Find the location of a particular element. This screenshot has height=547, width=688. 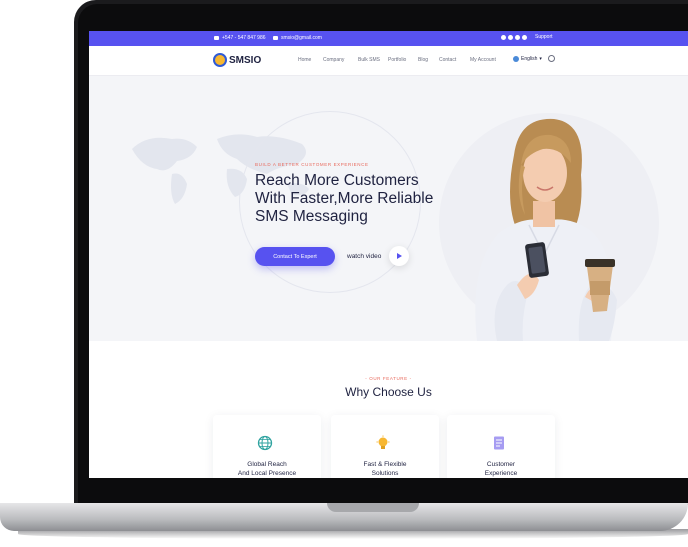

feature-line: Solutions is located at coordinates (385, 473).